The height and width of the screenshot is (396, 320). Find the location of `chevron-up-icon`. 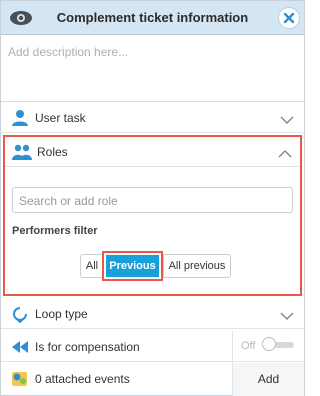

chevron-up-icon is located at coordinates (285, 154).